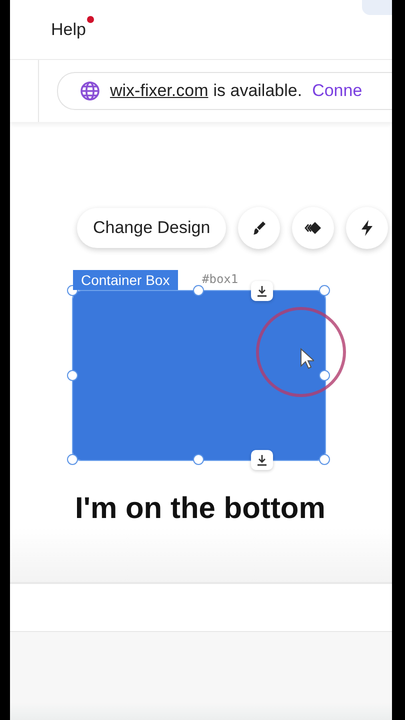 This screenshot has height=720, width=405. I want to click on menu-item: Help, so click(68, 29).